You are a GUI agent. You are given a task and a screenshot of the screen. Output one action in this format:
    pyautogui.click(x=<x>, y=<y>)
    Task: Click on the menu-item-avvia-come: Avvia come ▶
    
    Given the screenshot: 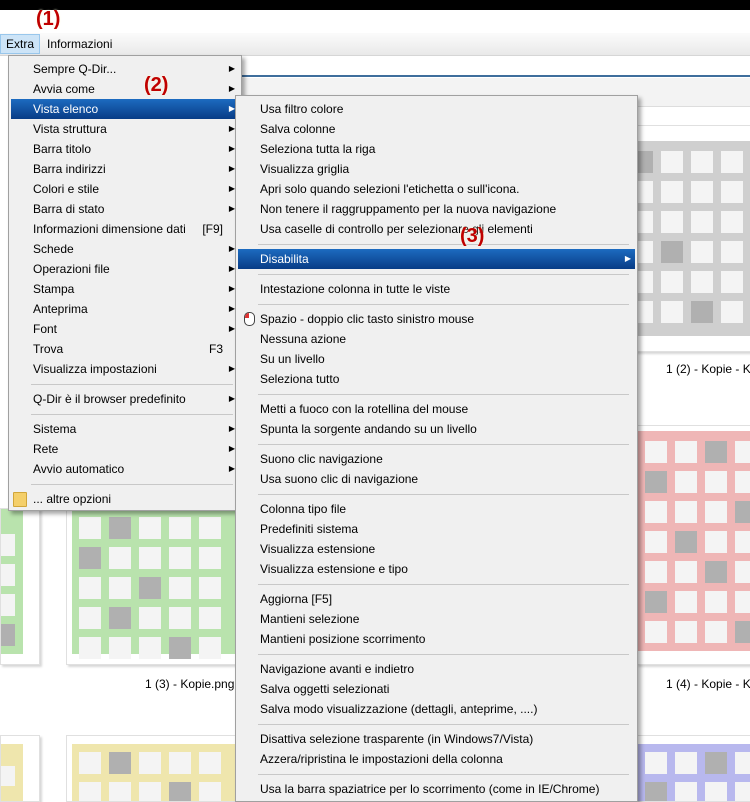 What is the action you would take?
    pyautogui.click(x=125, y=89)
    